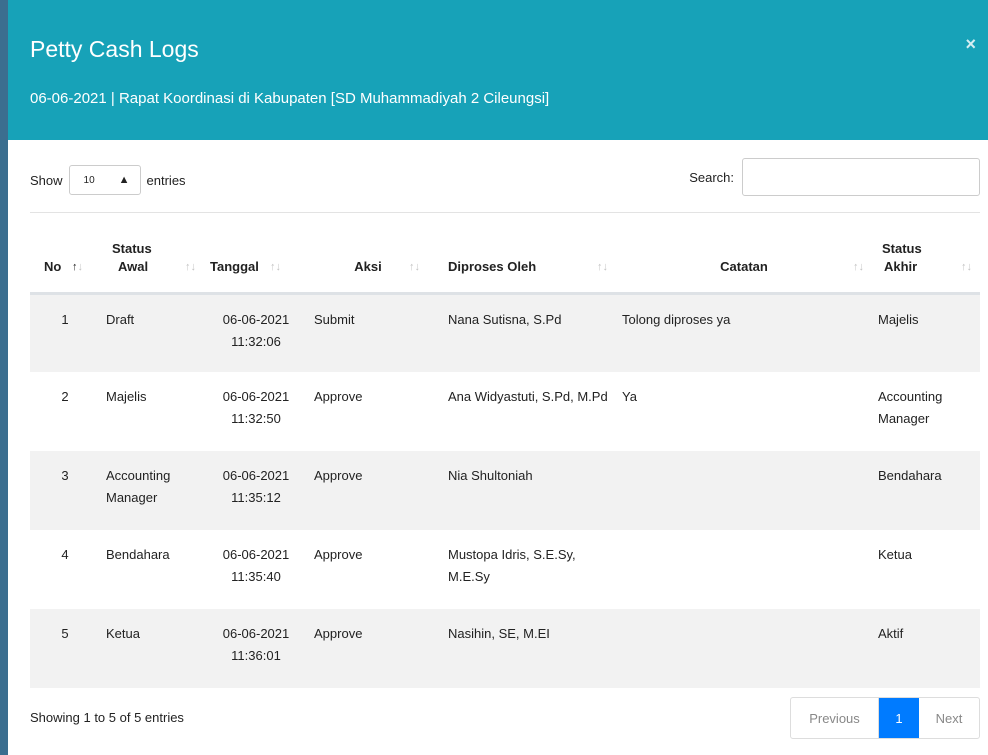 Image resolution: width=988 pixels, height=755 pixels. I want to click on cell-status-awal: Bendahara, so click(138, 554).